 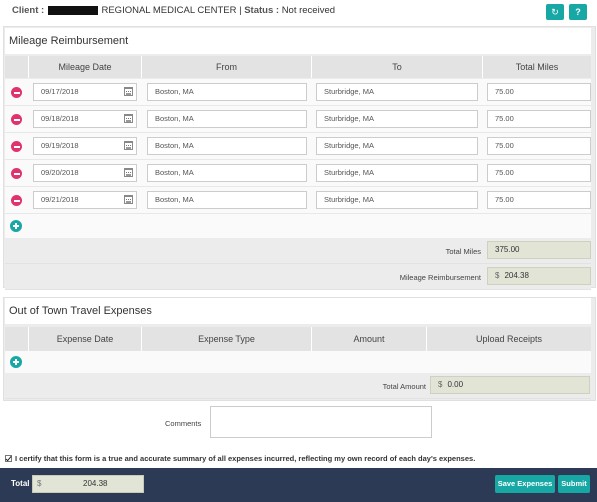 What do you see at coordinates (308, 10) in the screenshot?
I see `status-value: Not received` at bounding box center [308, 10].